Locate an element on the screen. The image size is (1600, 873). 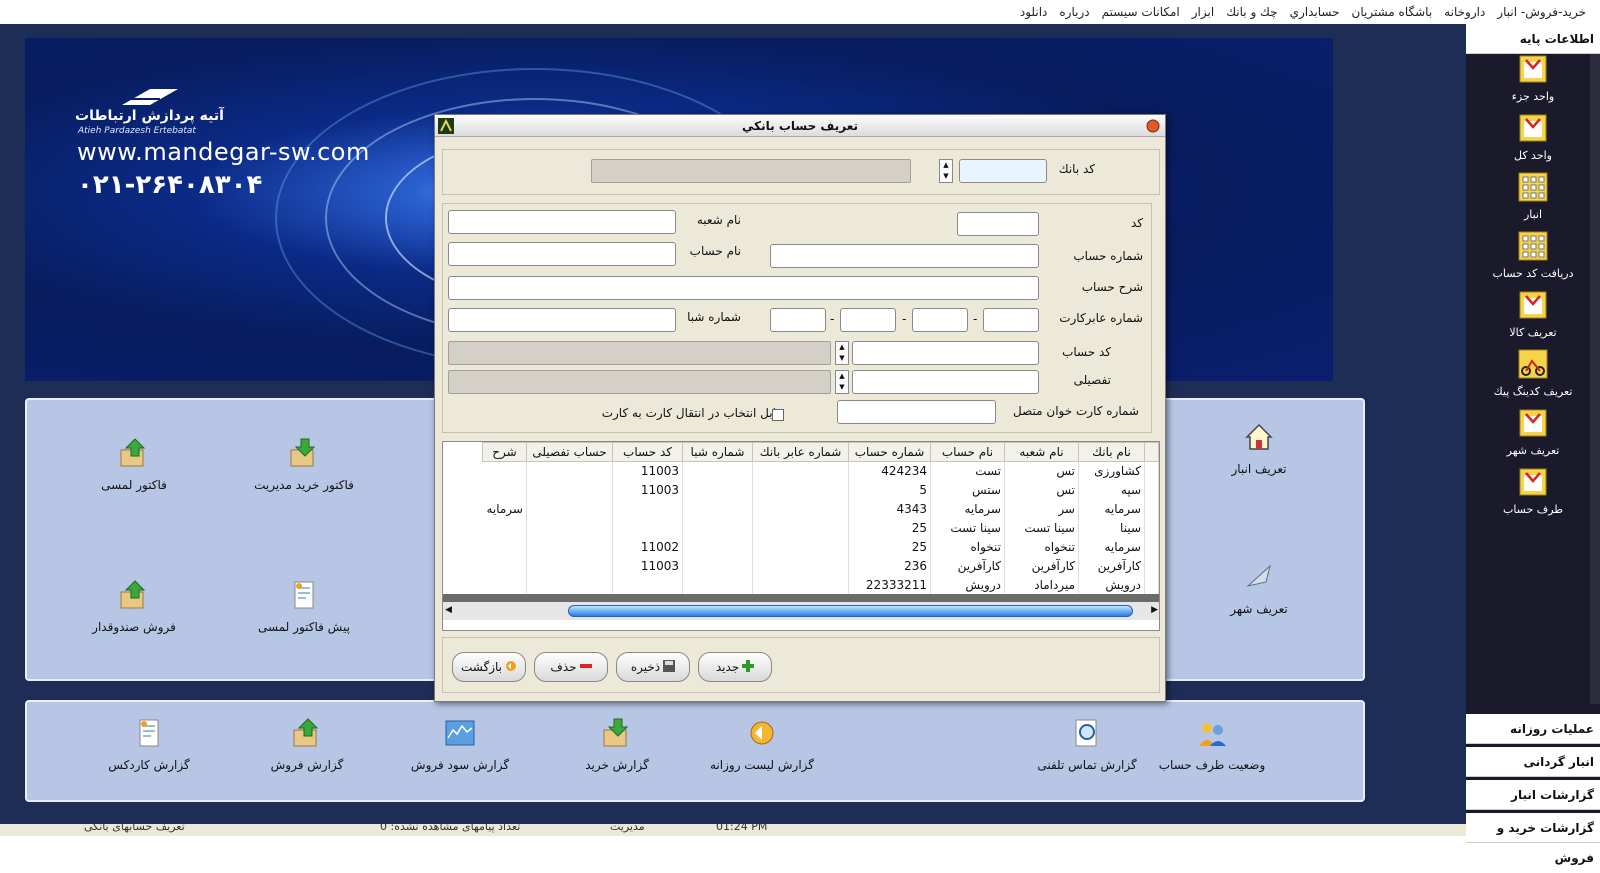
table-cell: تس is located at coordinates (1041, 471).